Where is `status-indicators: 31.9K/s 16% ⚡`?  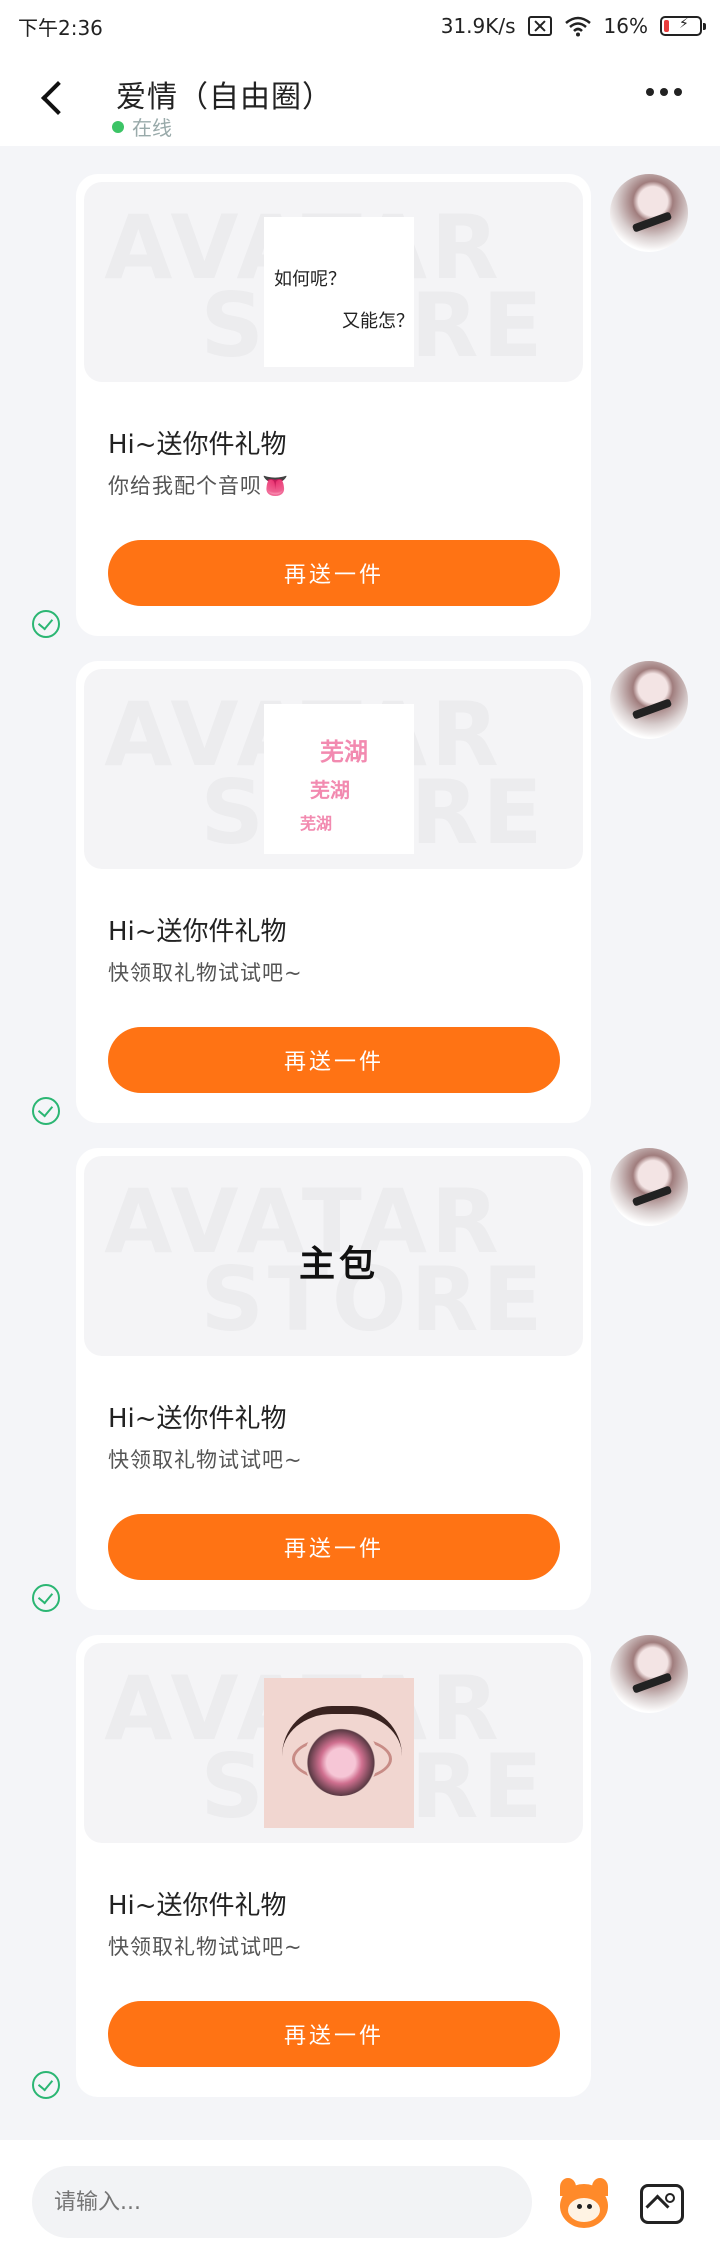
status-indicators: 31.9K/s 16% ⚡ is located at coordinates (573, 26).